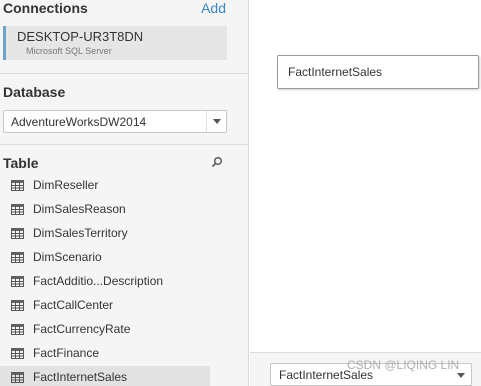 The width and height of the screenshot is (481, 386). Describe the element at coordinates (66, 185) in the screenshot. I see `table-name: DimReseller` at that location.